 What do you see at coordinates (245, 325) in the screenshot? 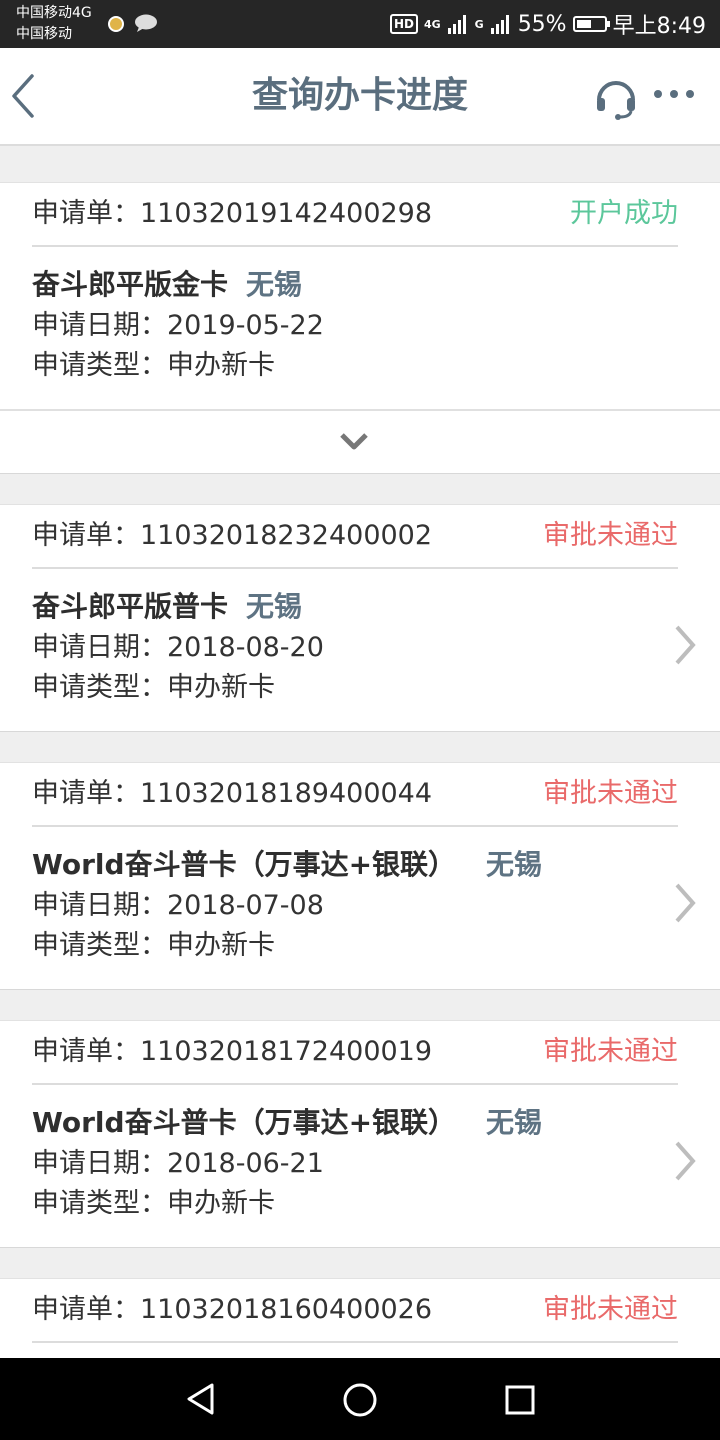
I see `apply-date: 2019-05-22` at bounding box center [245, 325].